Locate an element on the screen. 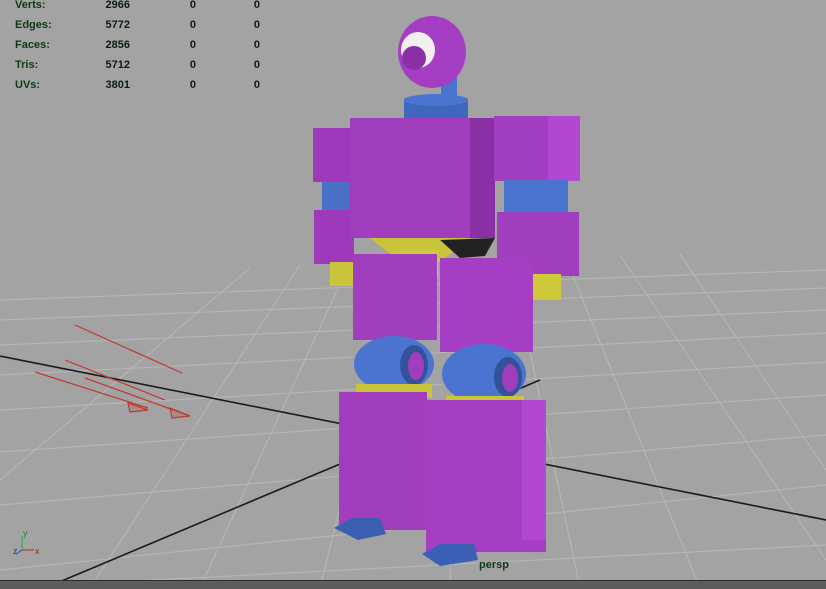 The width and height of the screenshot is (826, 589). hud-row-verts: Verts: 2966 0 0 is located at coordinates (135, 10).